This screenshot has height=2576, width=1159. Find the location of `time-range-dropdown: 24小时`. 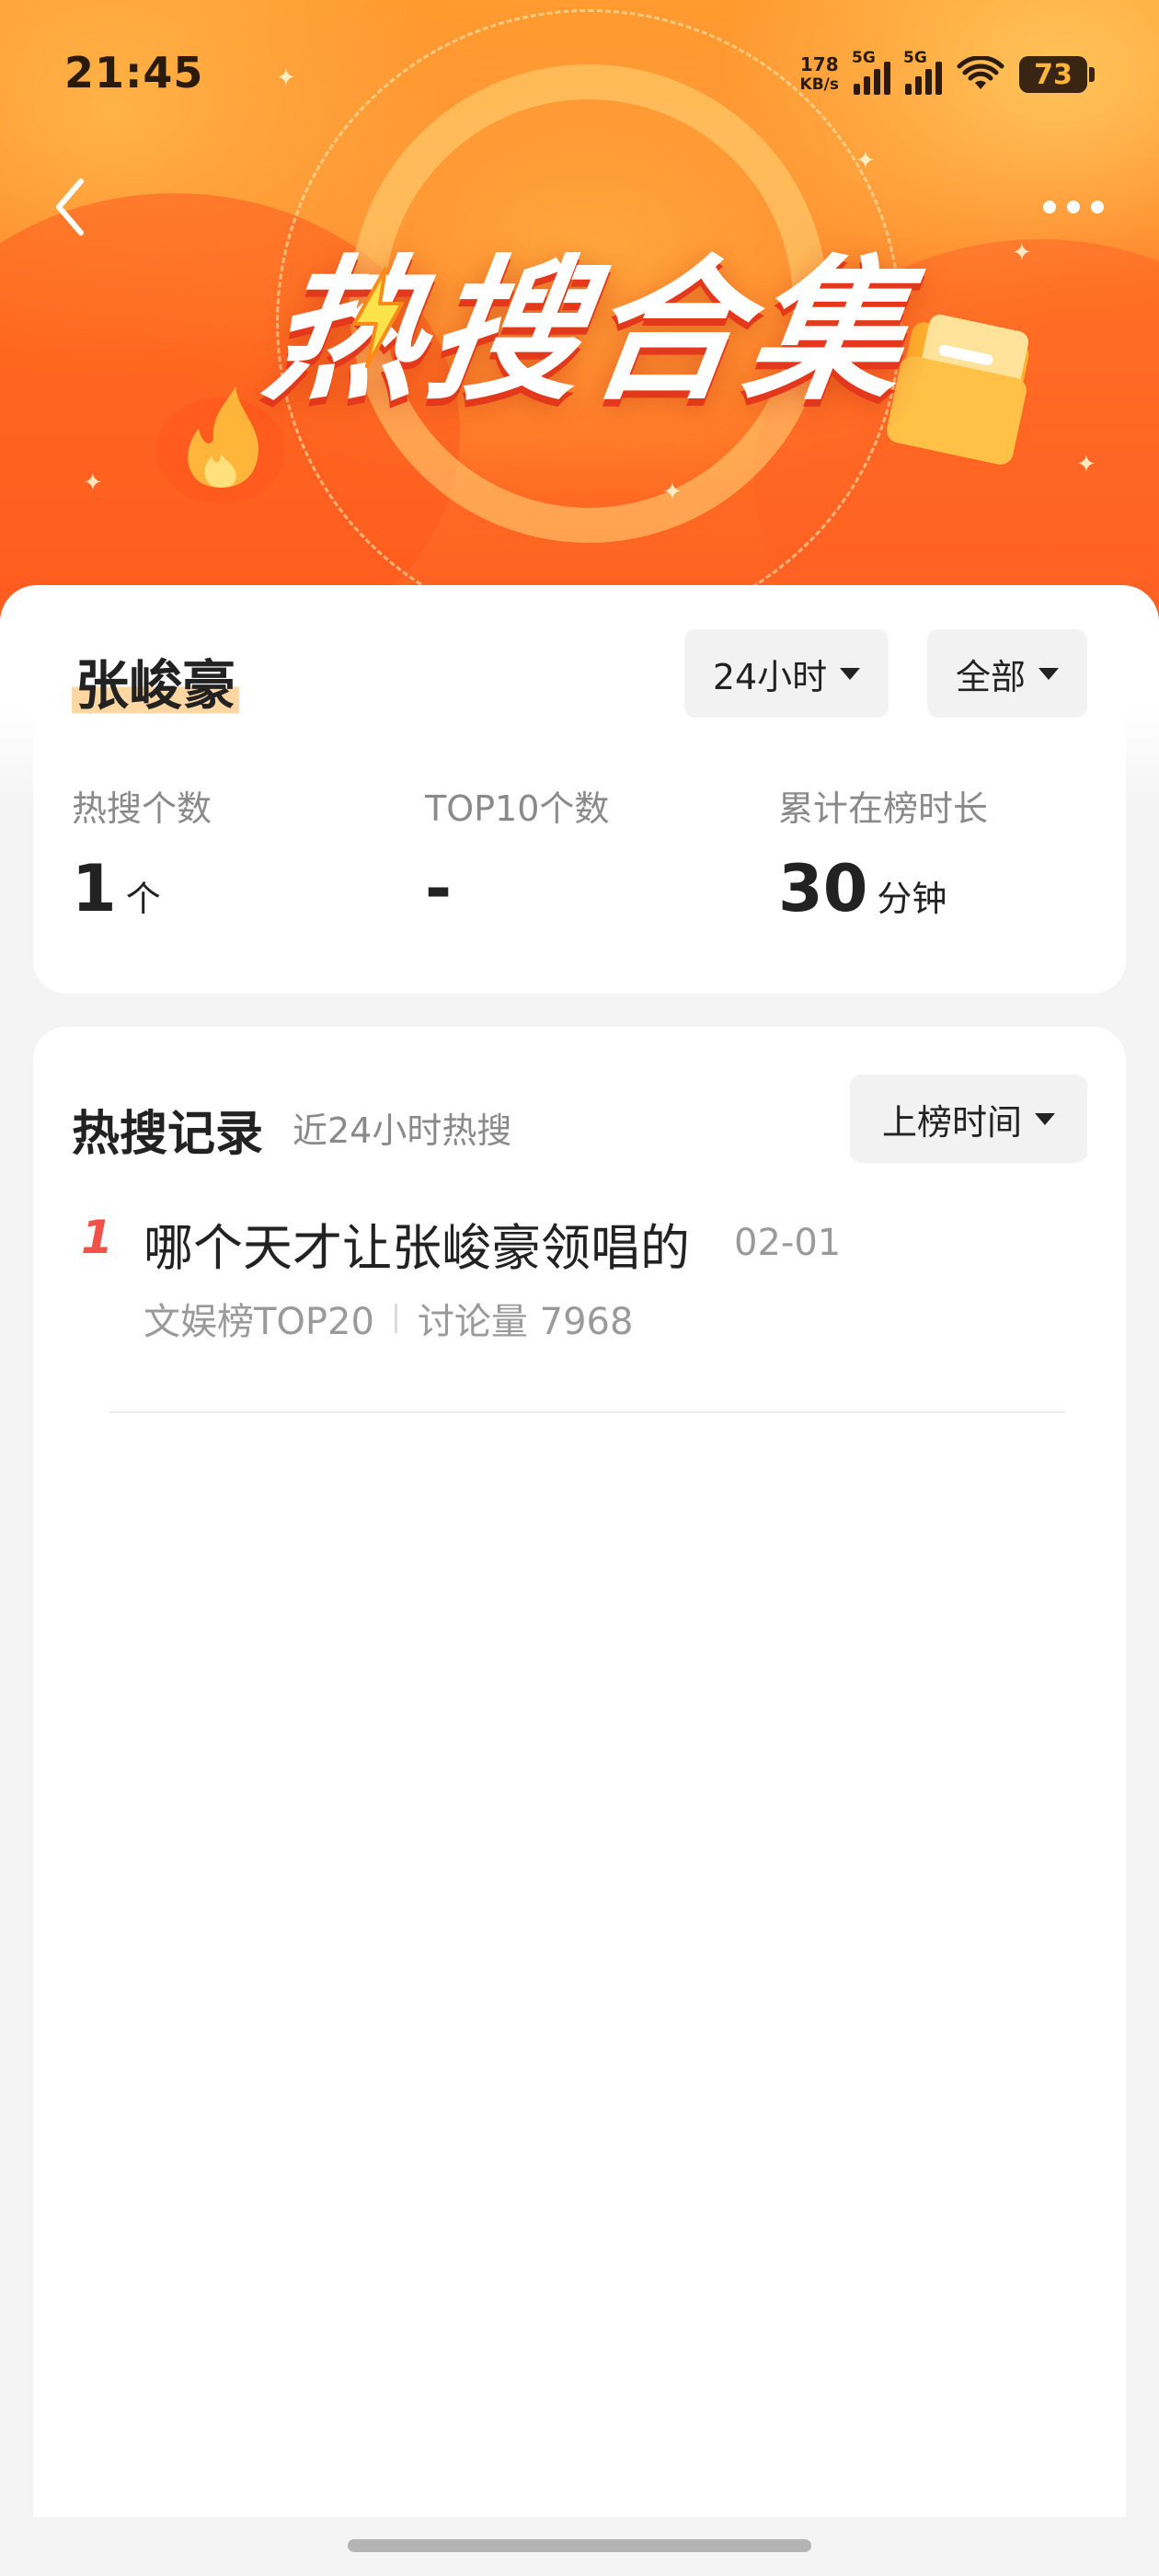

time-range-dropdown: 24小时 is located at coordinates (786, 673).